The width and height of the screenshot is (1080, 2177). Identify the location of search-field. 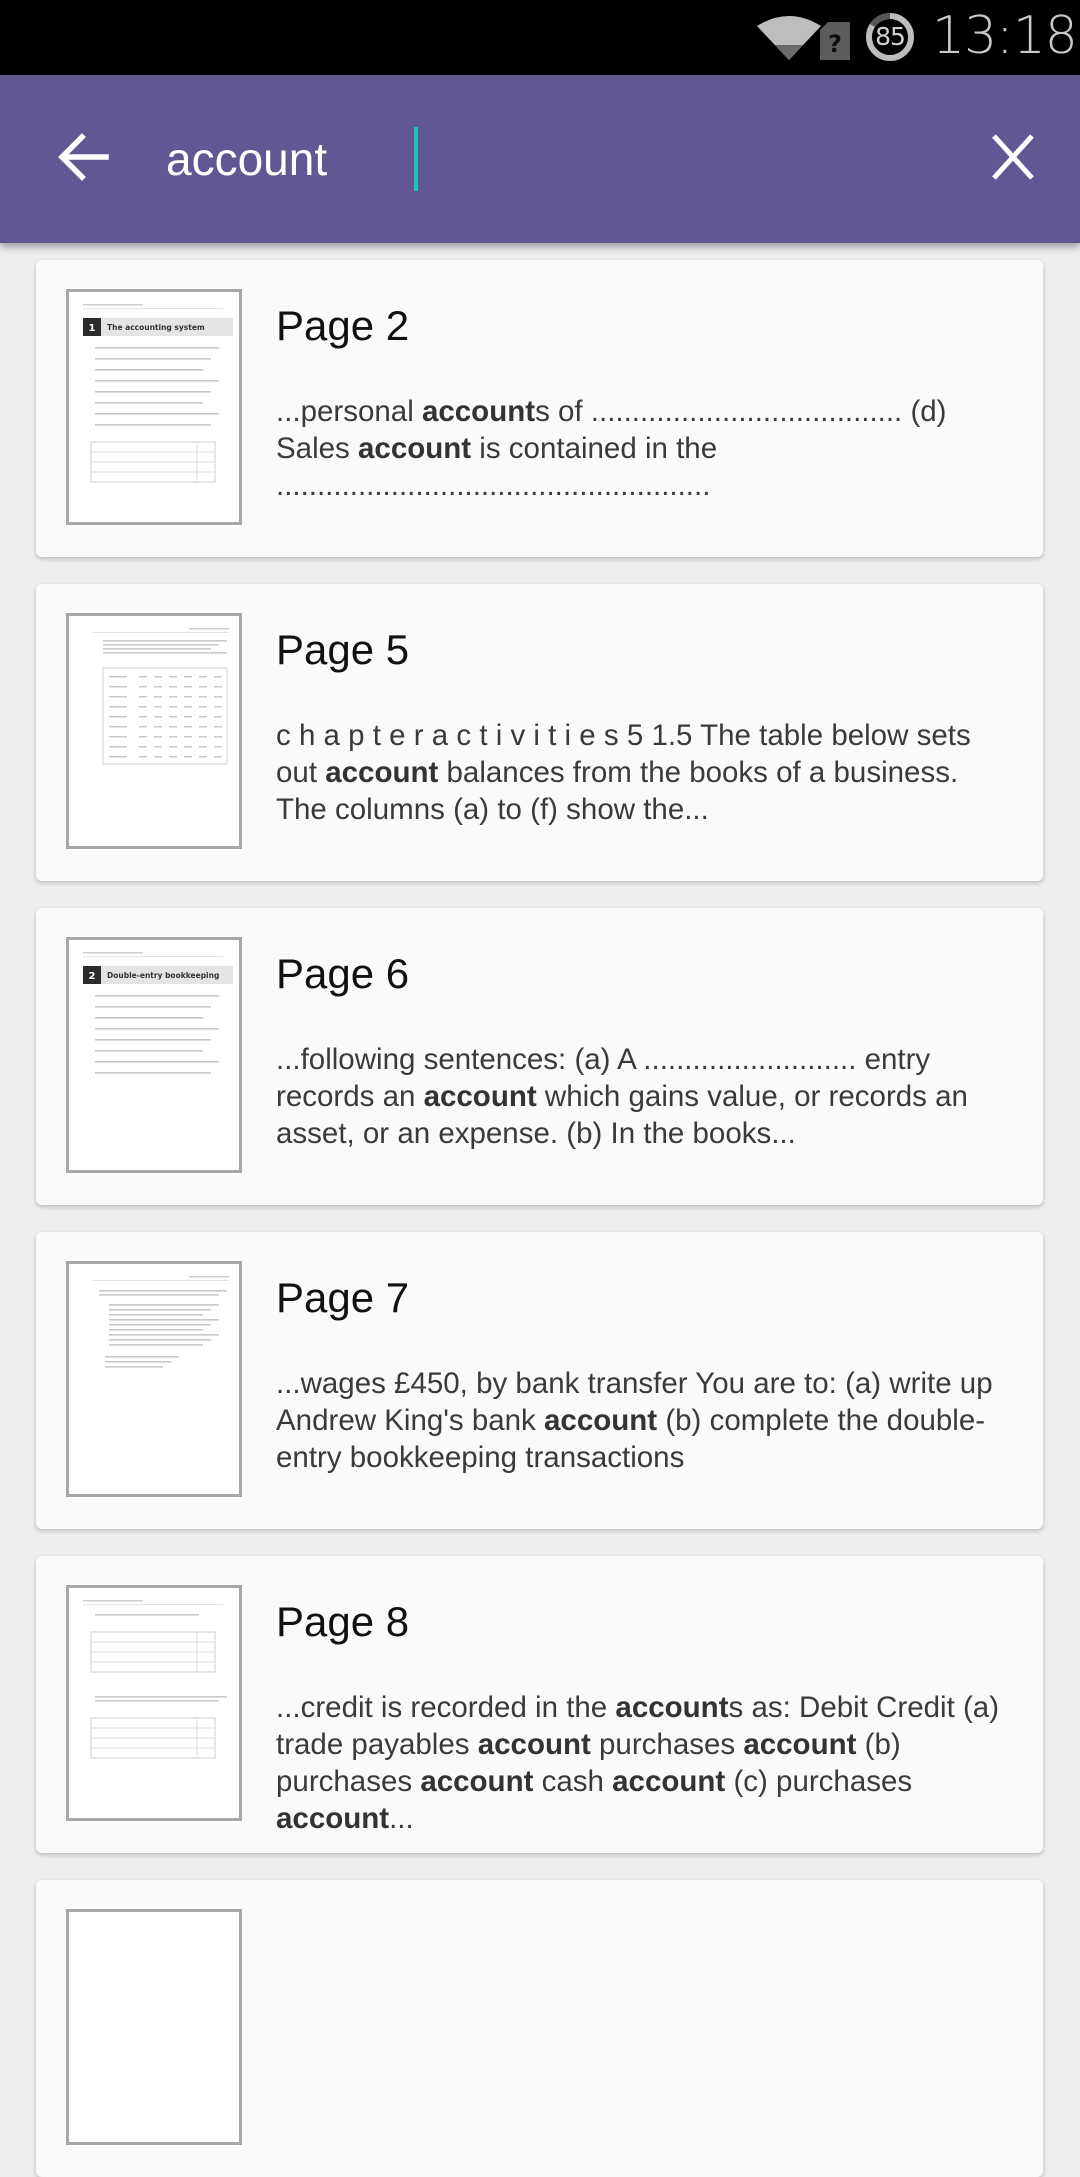
(292, 159).